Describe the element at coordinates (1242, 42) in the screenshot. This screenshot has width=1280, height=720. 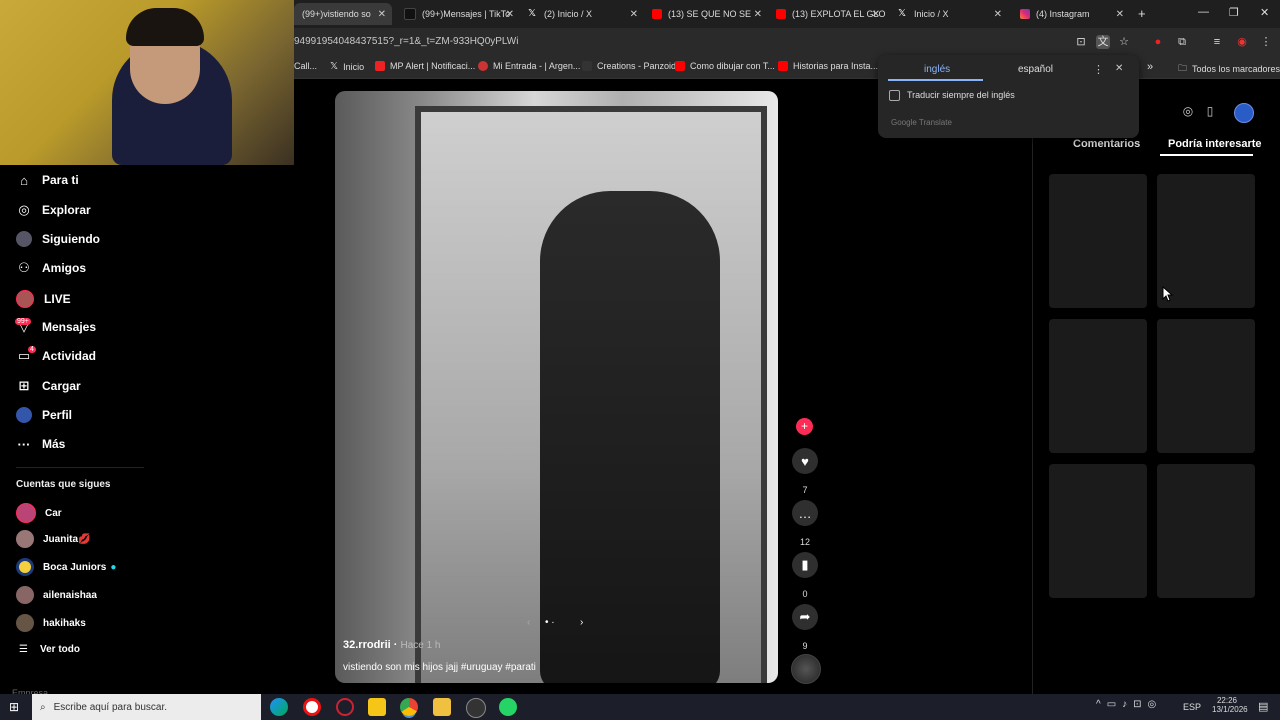
I see `profile-avatar-icon: ◉` at that location.